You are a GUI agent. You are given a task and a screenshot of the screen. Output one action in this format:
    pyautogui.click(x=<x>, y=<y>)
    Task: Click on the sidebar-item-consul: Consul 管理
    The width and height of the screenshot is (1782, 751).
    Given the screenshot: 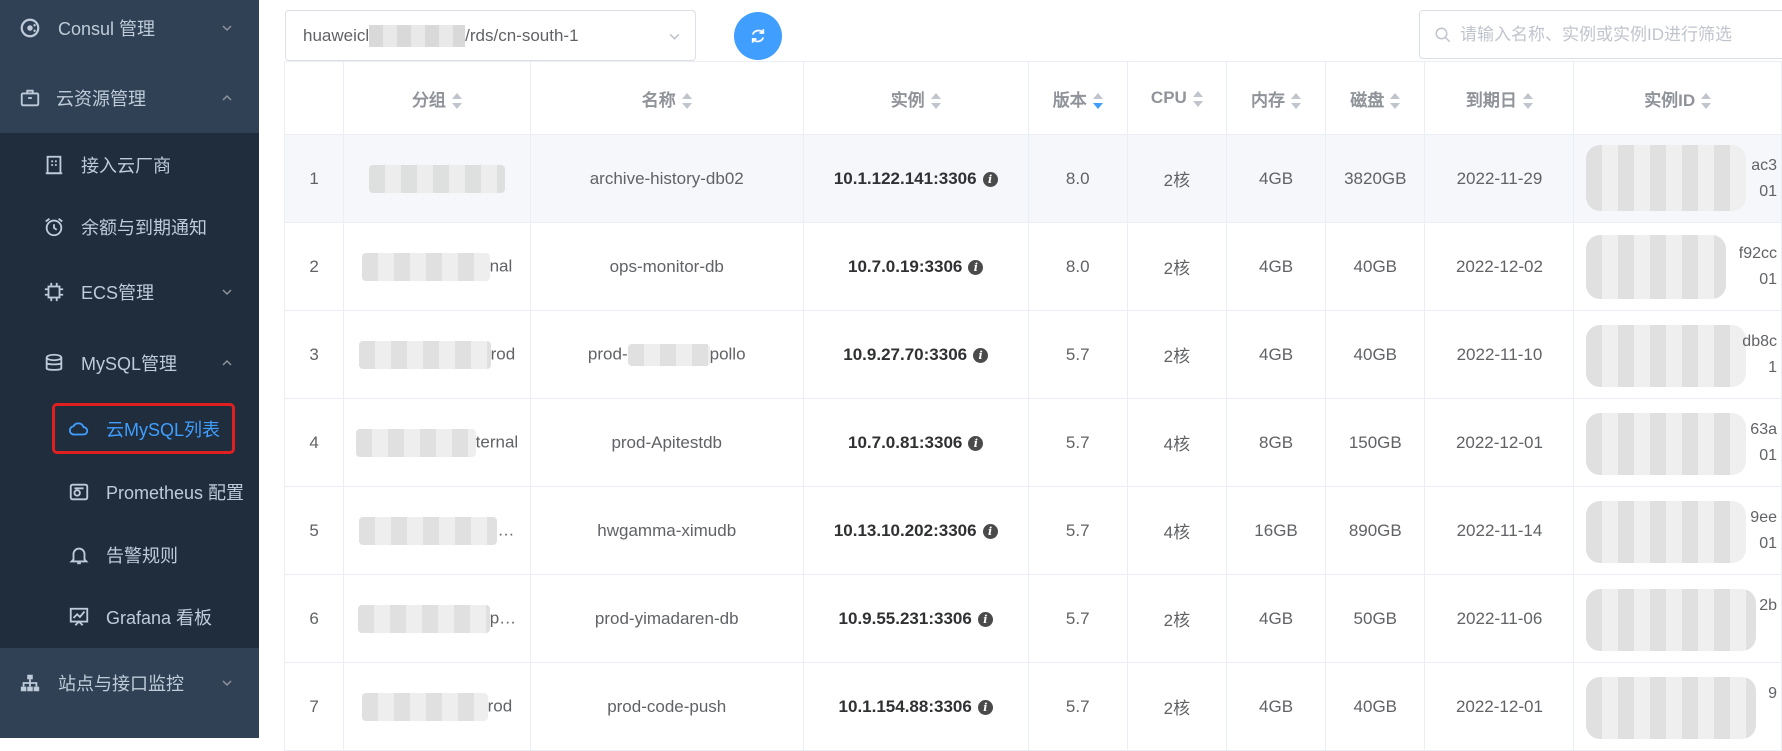 What is the action you would take?
    pyautogui.click(x=129, y=28)
    